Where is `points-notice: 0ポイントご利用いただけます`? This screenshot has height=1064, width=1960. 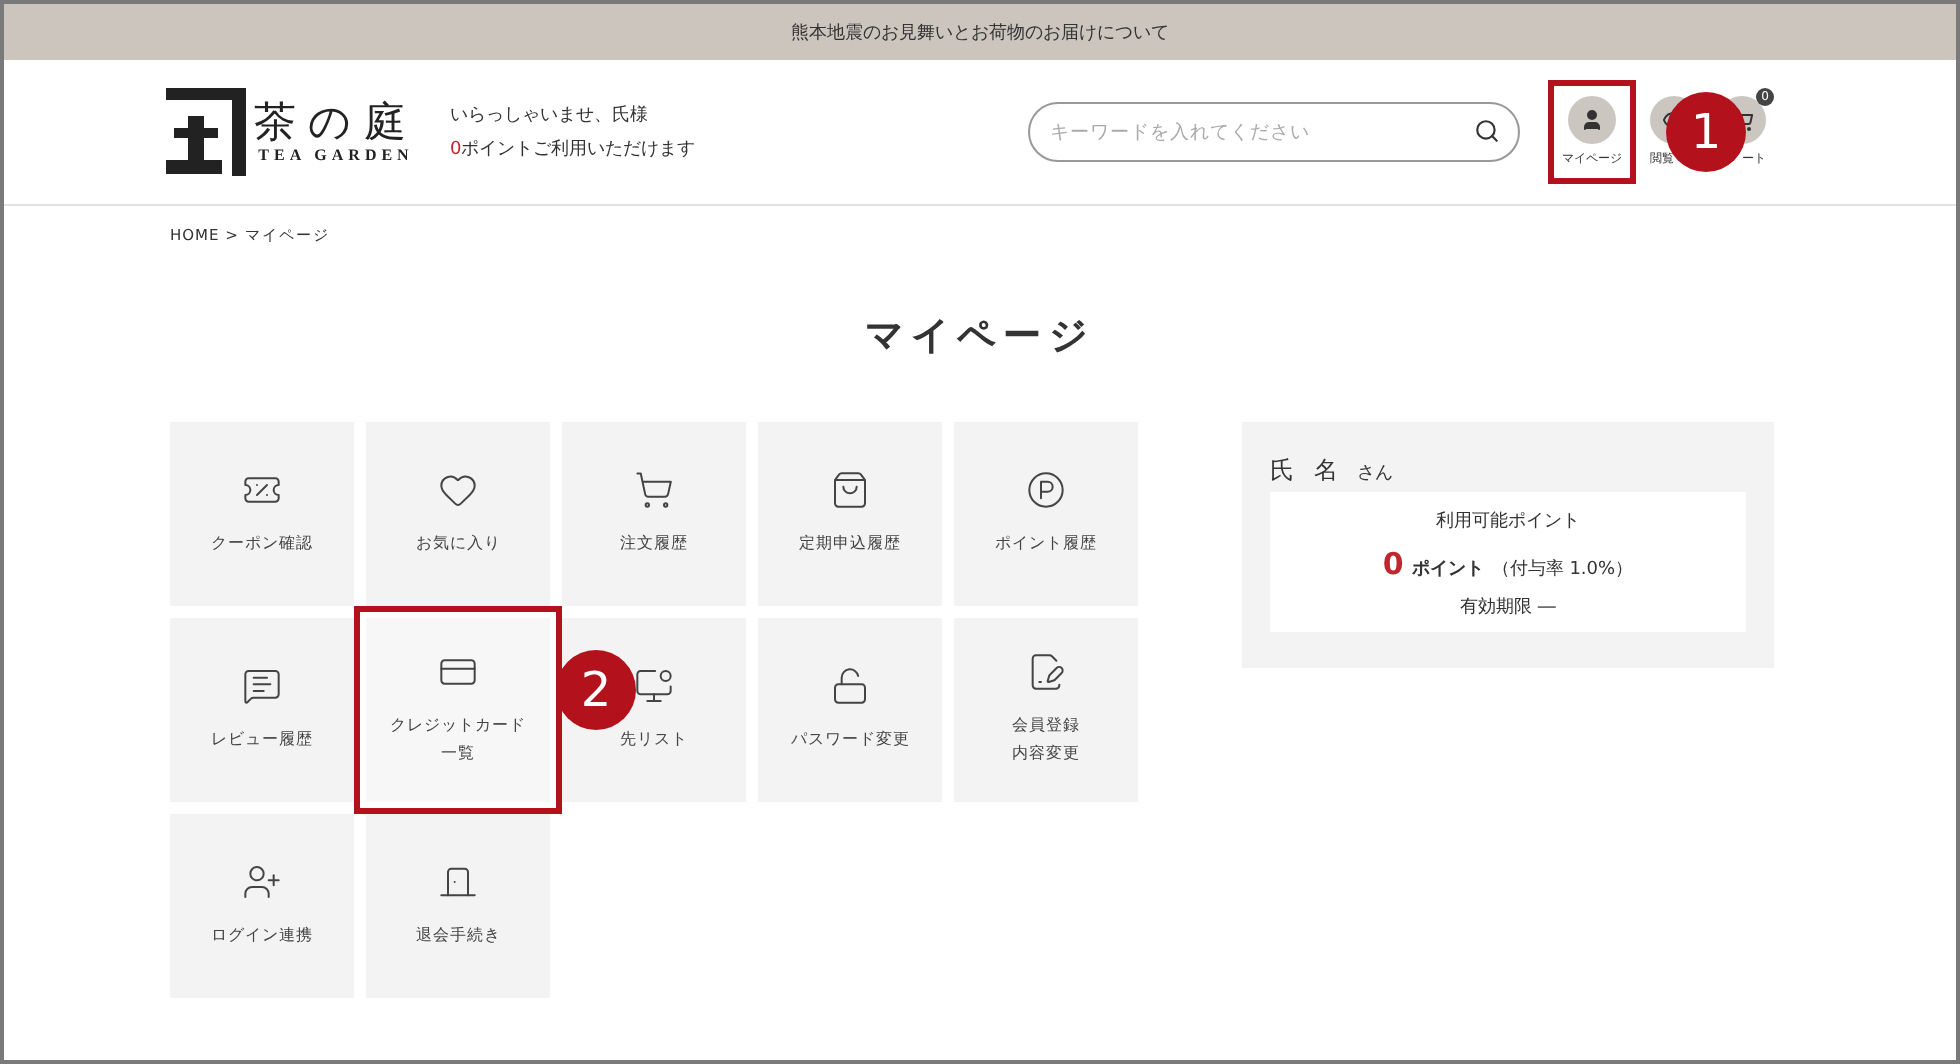 points-notice: 0ポイントご利用いただけます is located at coordinates (573, 149).